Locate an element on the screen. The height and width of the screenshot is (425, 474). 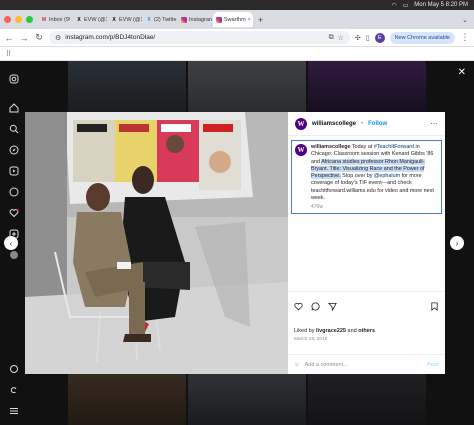
install-icon: ⧉ is located at coordinates (331, 38).